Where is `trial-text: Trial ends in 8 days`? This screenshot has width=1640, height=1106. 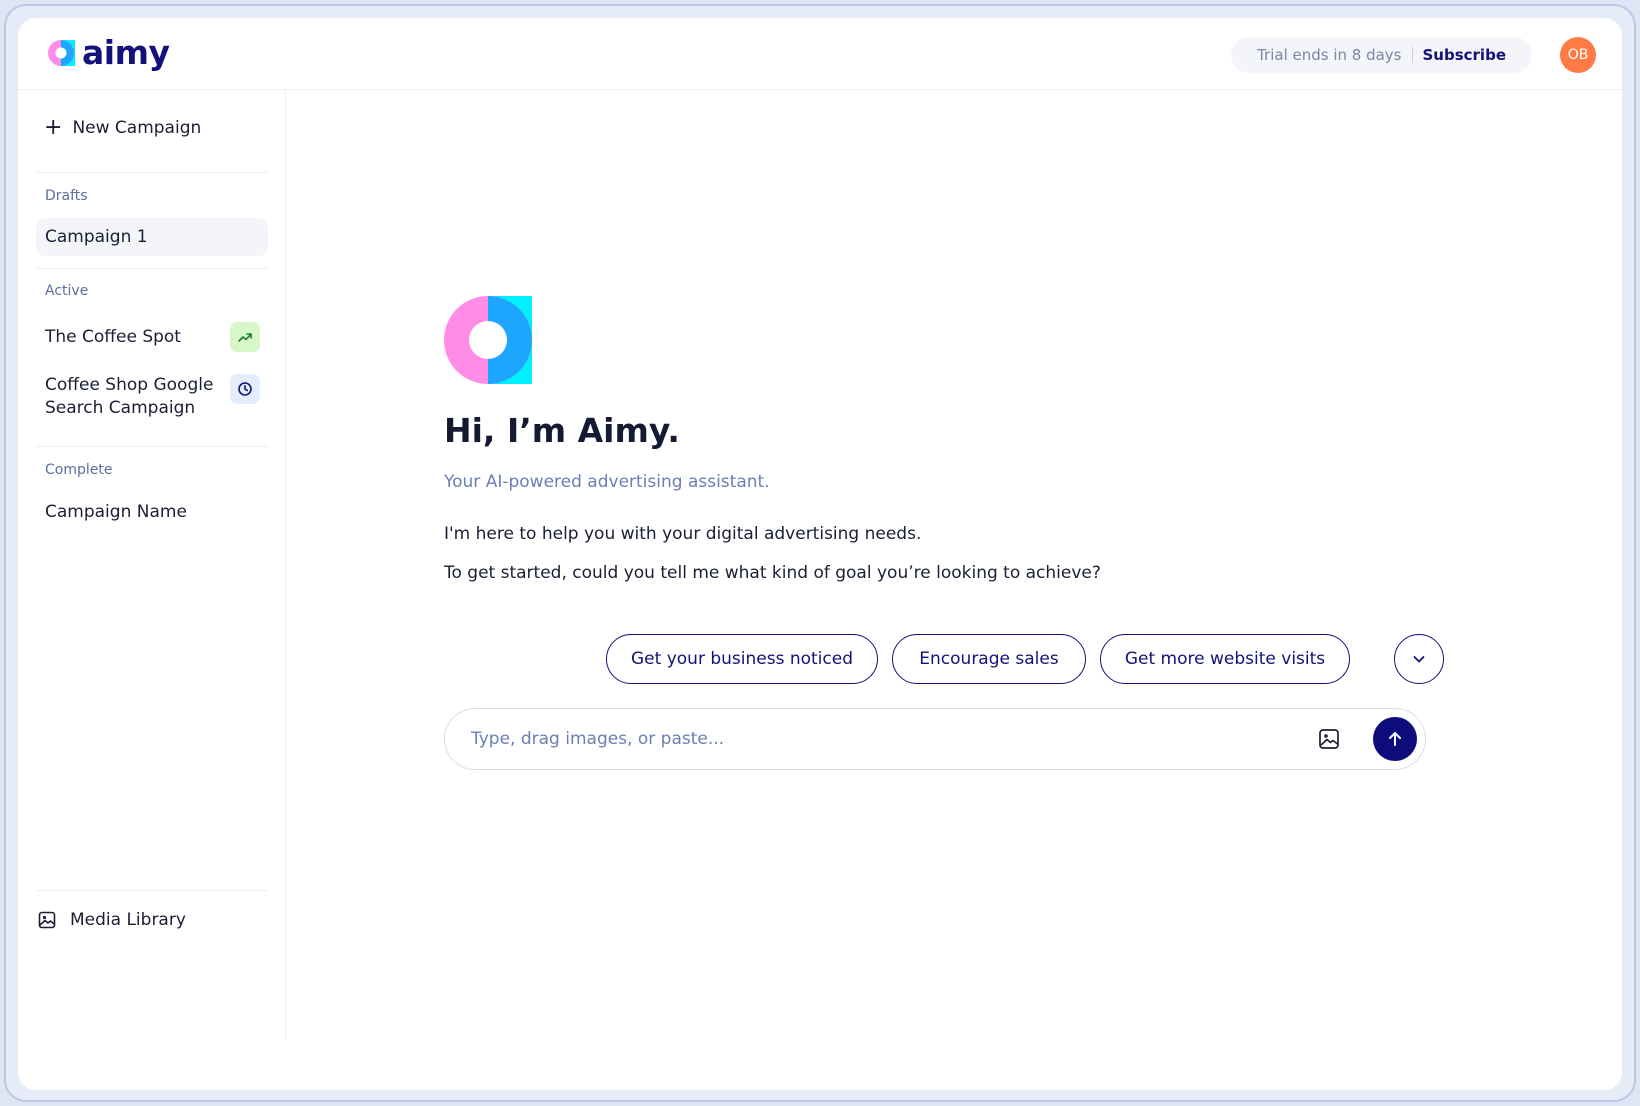
trial-text: Trial ends in 8 days is located at coordinates (1329, 55).